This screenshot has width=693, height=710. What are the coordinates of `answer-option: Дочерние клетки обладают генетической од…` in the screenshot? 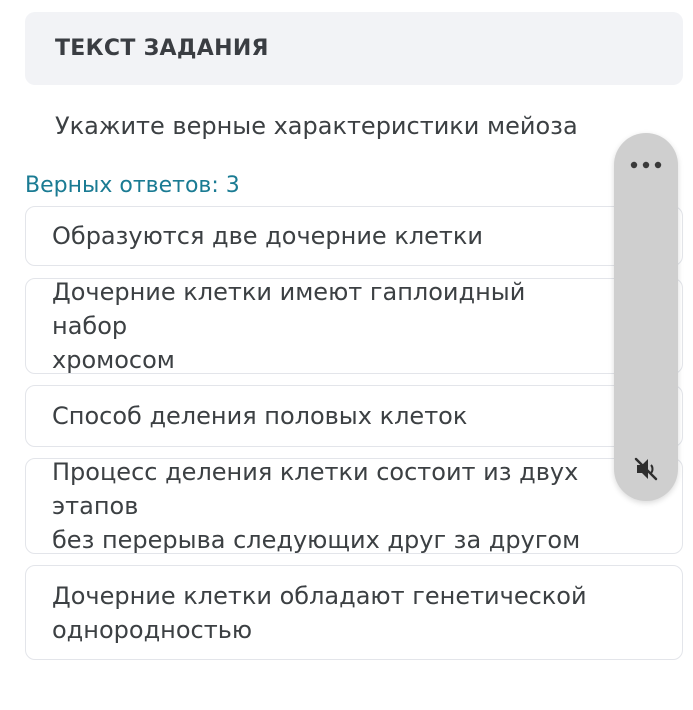 It's located at (354, 612).